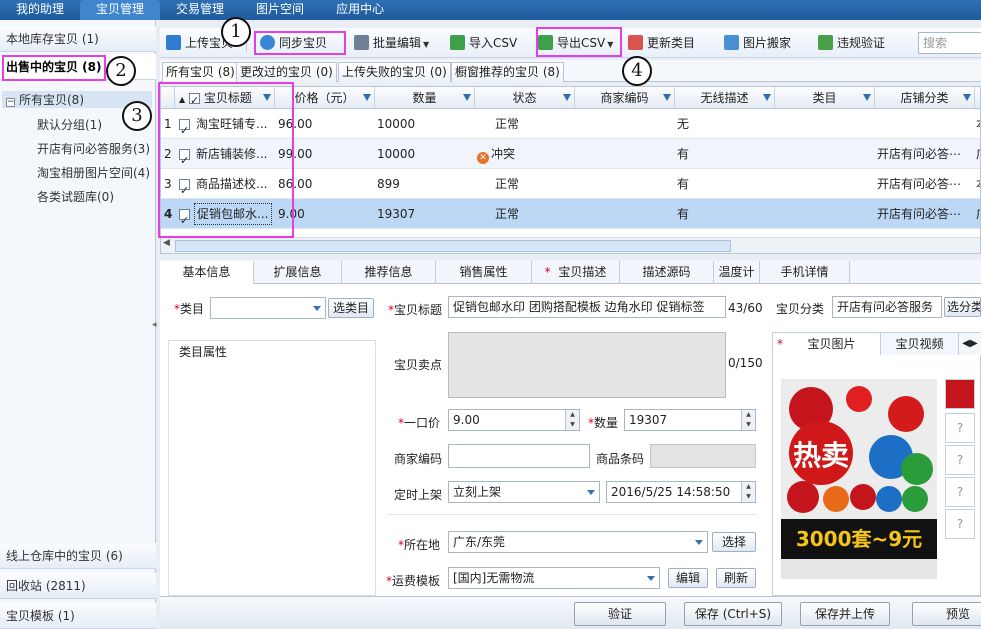 The width and height of the screenshot is (981, 629). What do you see at coordinates (925, 98) in the screenshot?
I see `column-header-shop-category: 店铺分类` at bounding box center [925, 98].